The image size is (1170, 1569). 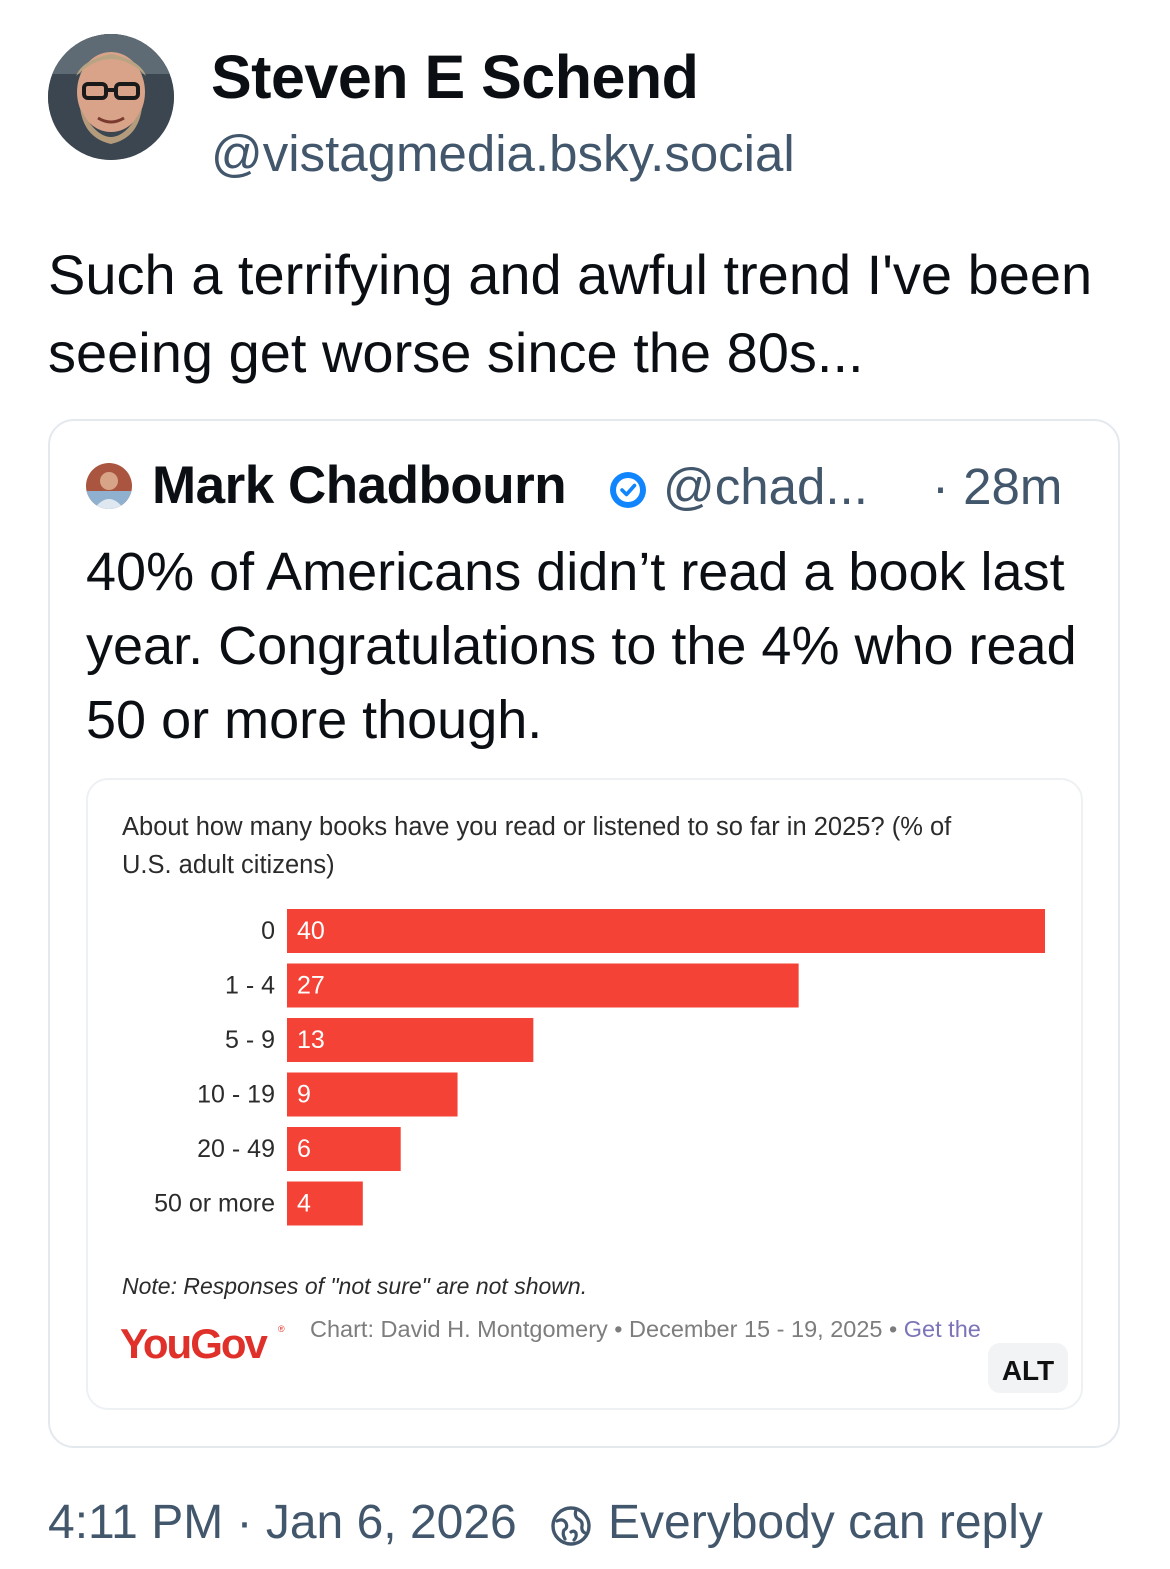 What do you see at coordinates (268, 931) in the screenshot?
I see `category-label-0: 0` at bounding box center [268, 931].